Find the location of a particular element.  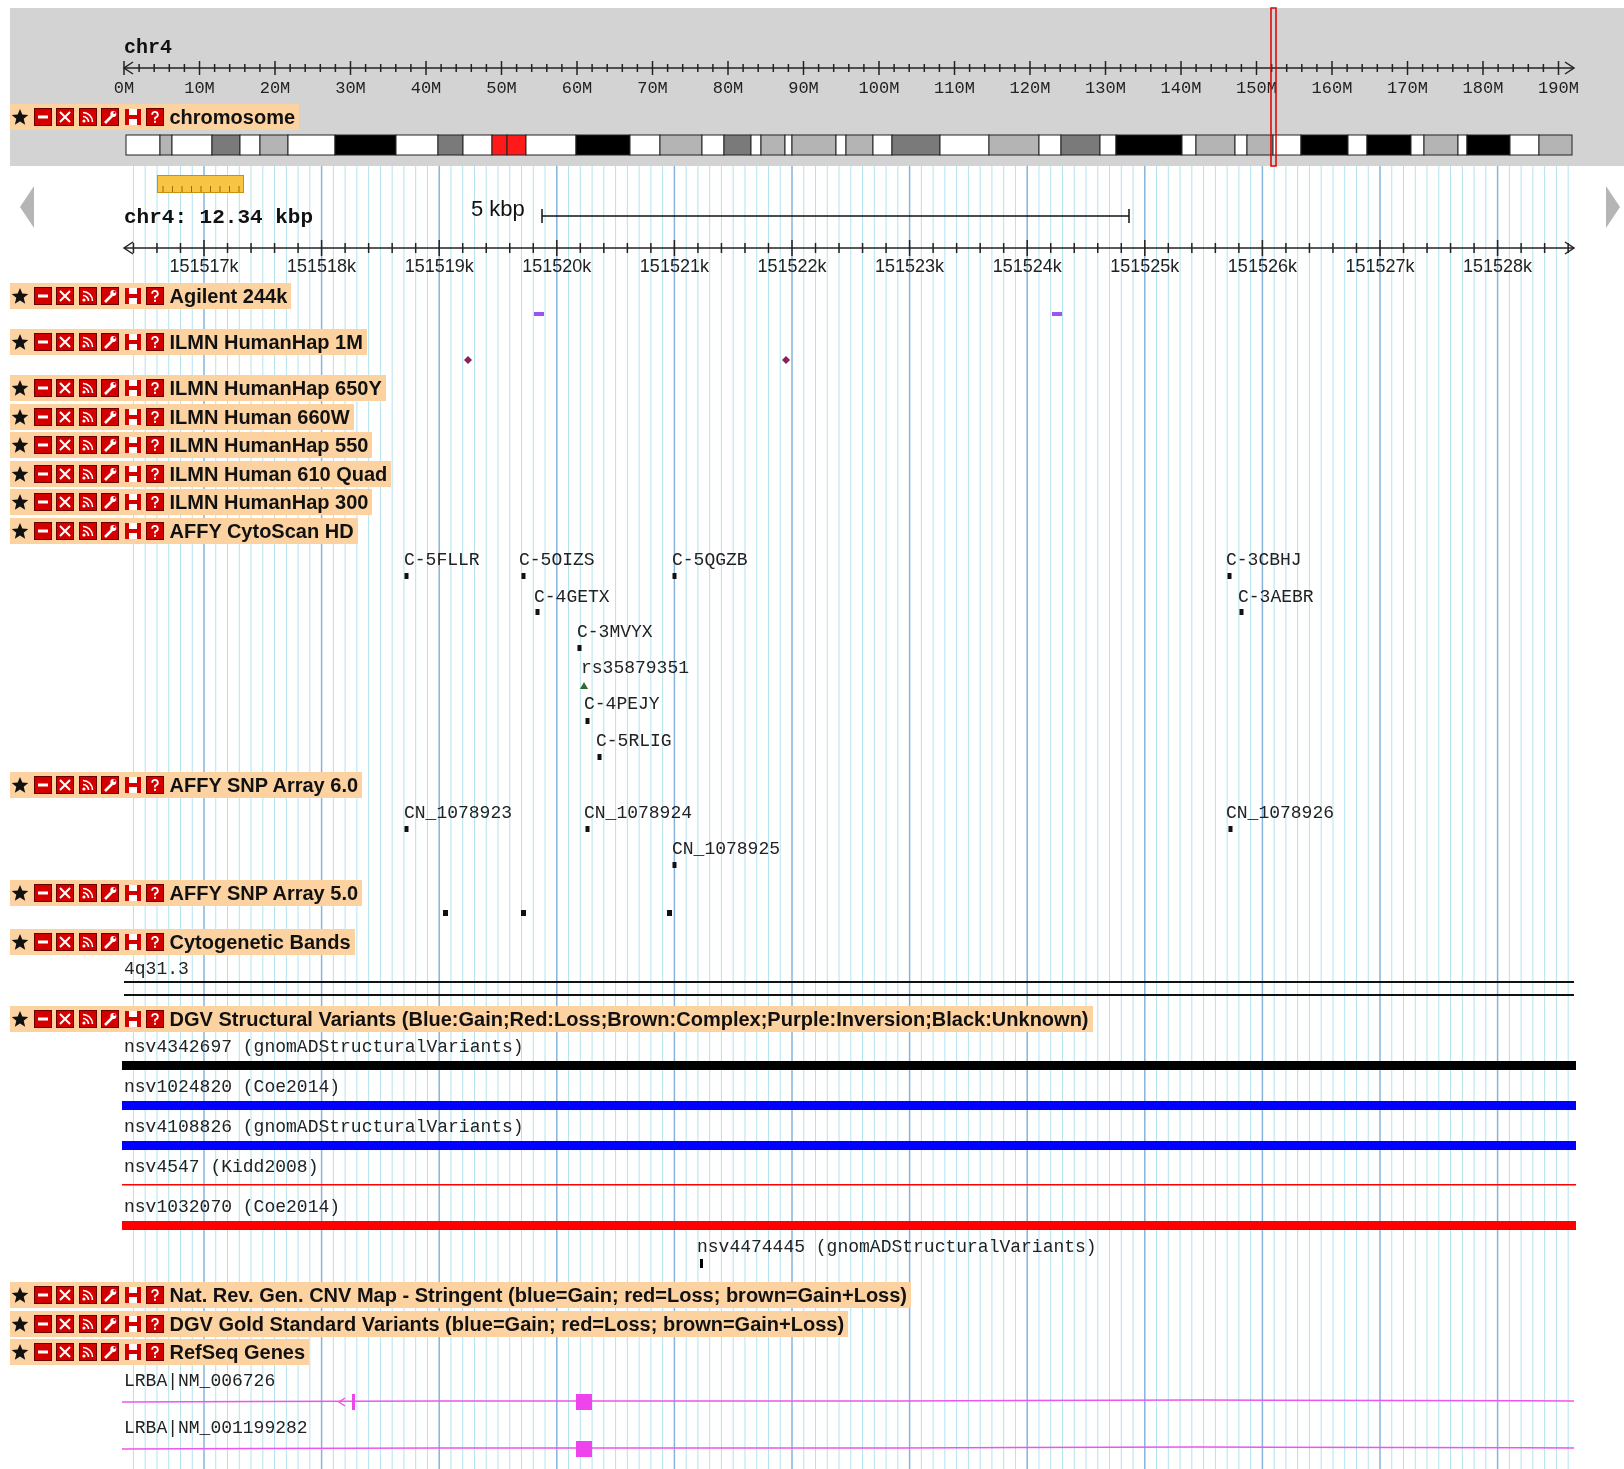

tick-label: 40M is located at coordinates (426, 89).